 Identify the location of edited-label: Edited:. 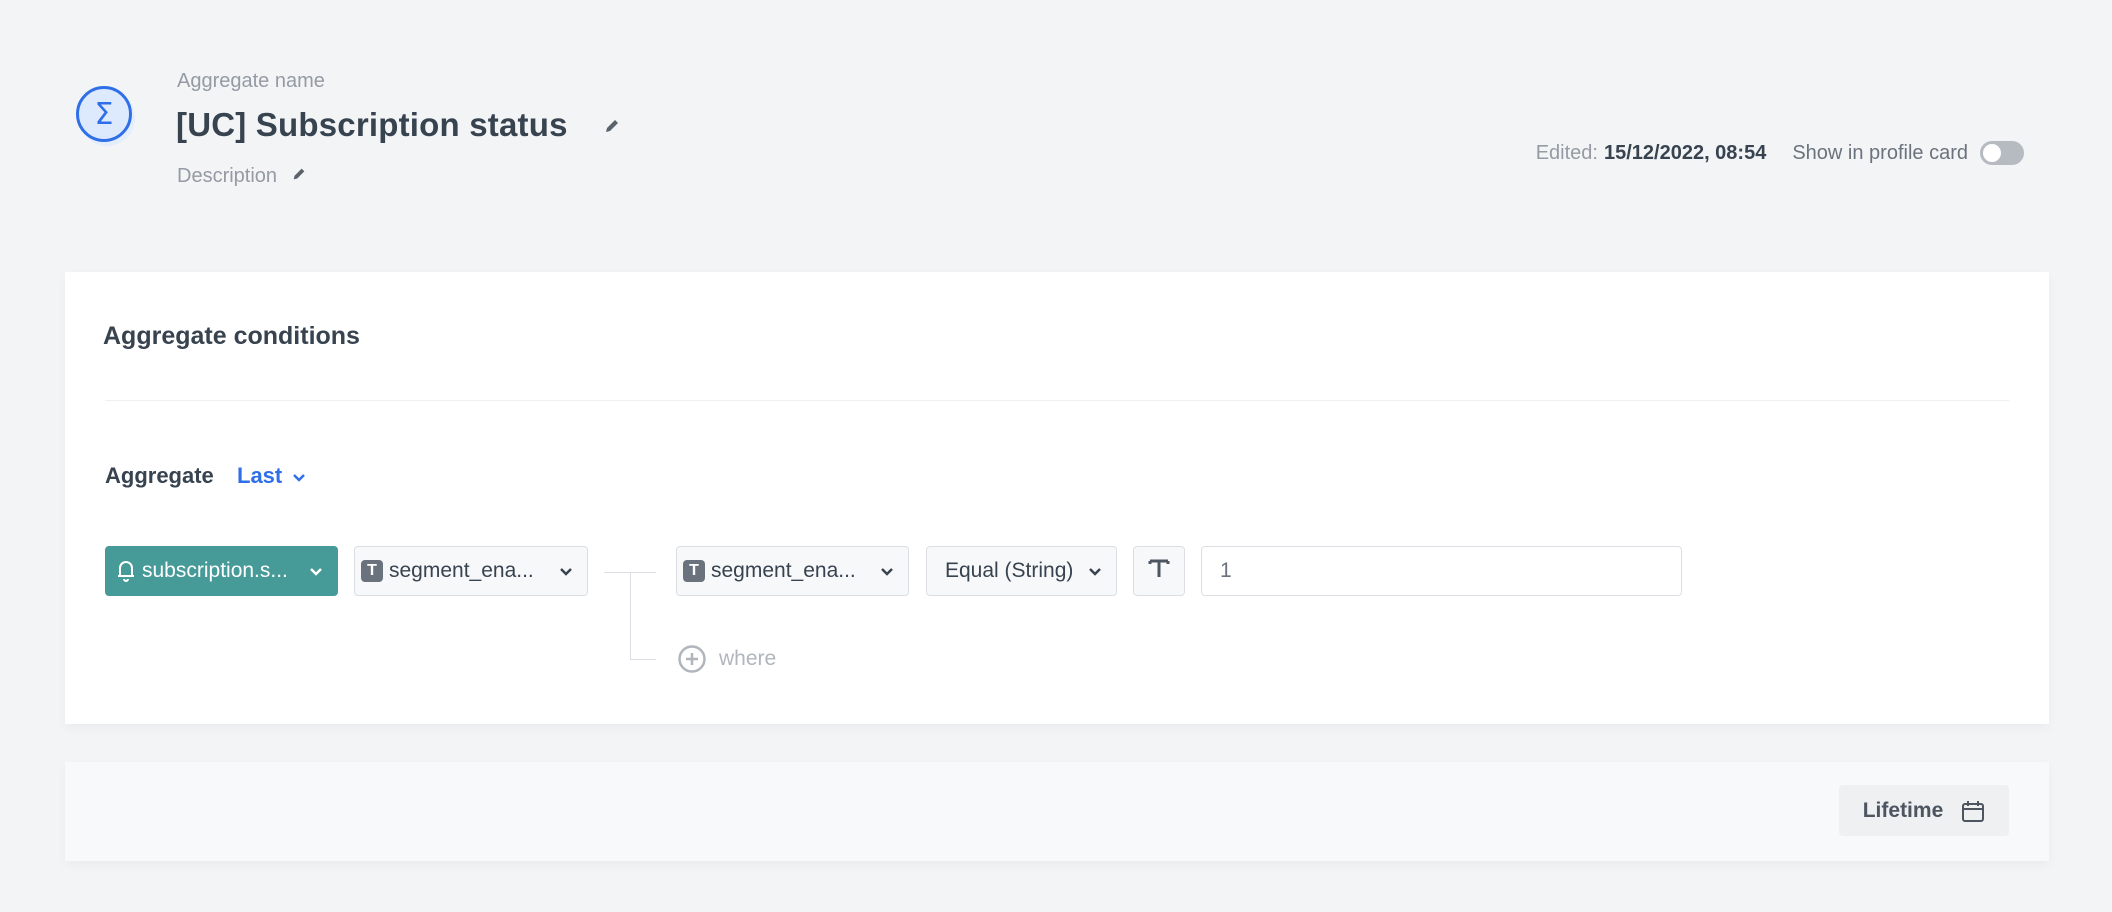
(1566, 152).